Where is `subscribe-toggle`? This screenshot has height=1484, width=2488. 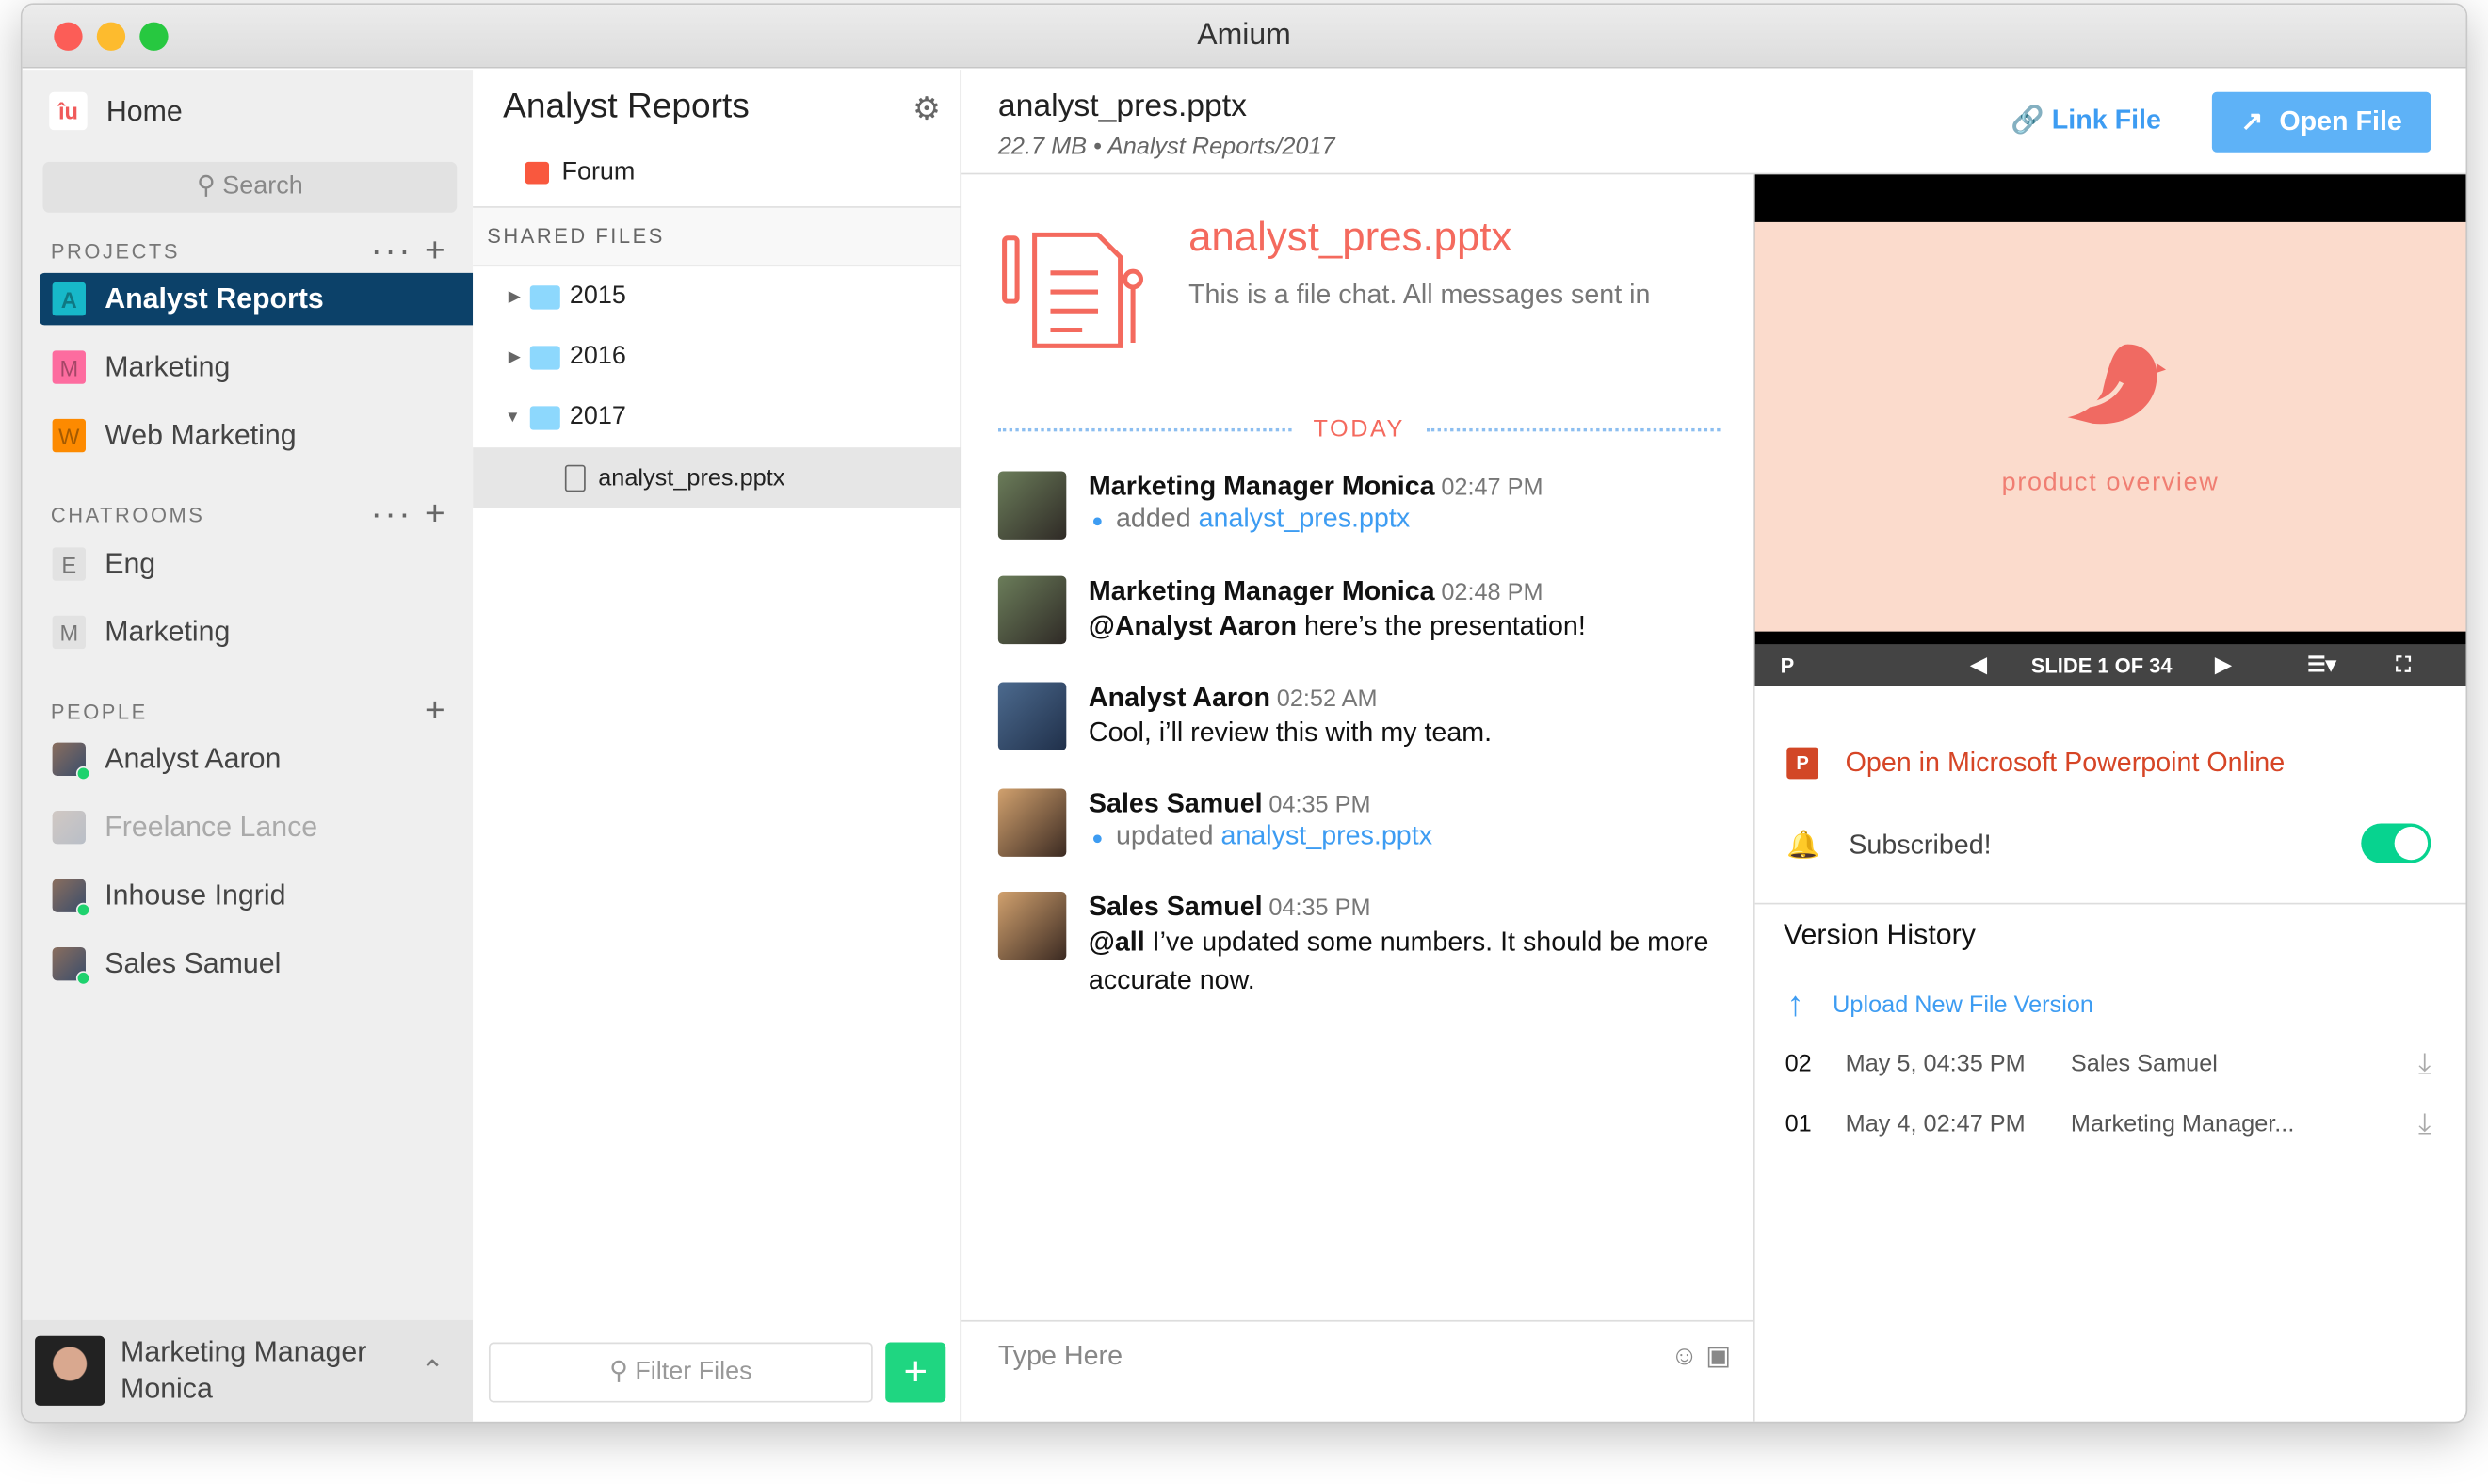
subscribe-toggle is located at coordinates (2396, 843).